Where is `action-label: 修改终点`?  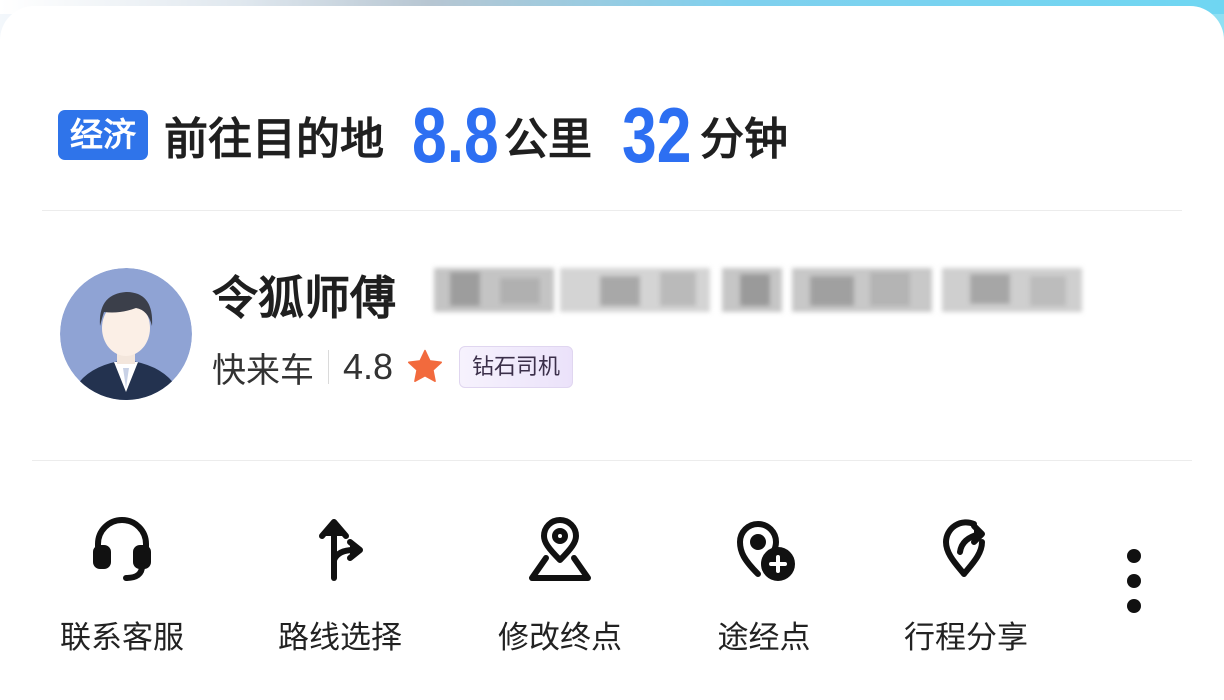
action-label: 修改终点 is located at coordinates (560, 638).